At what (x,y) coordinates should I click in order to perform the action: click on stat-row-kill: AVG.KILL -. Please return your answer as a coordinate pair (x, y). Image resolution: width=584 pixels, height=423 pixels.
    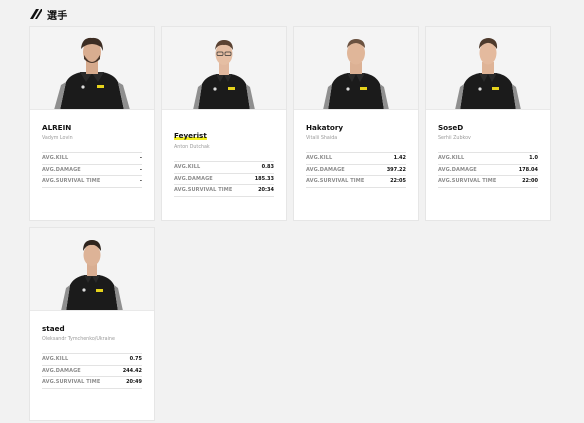
    Looking at the image, I should click on (92, 159).